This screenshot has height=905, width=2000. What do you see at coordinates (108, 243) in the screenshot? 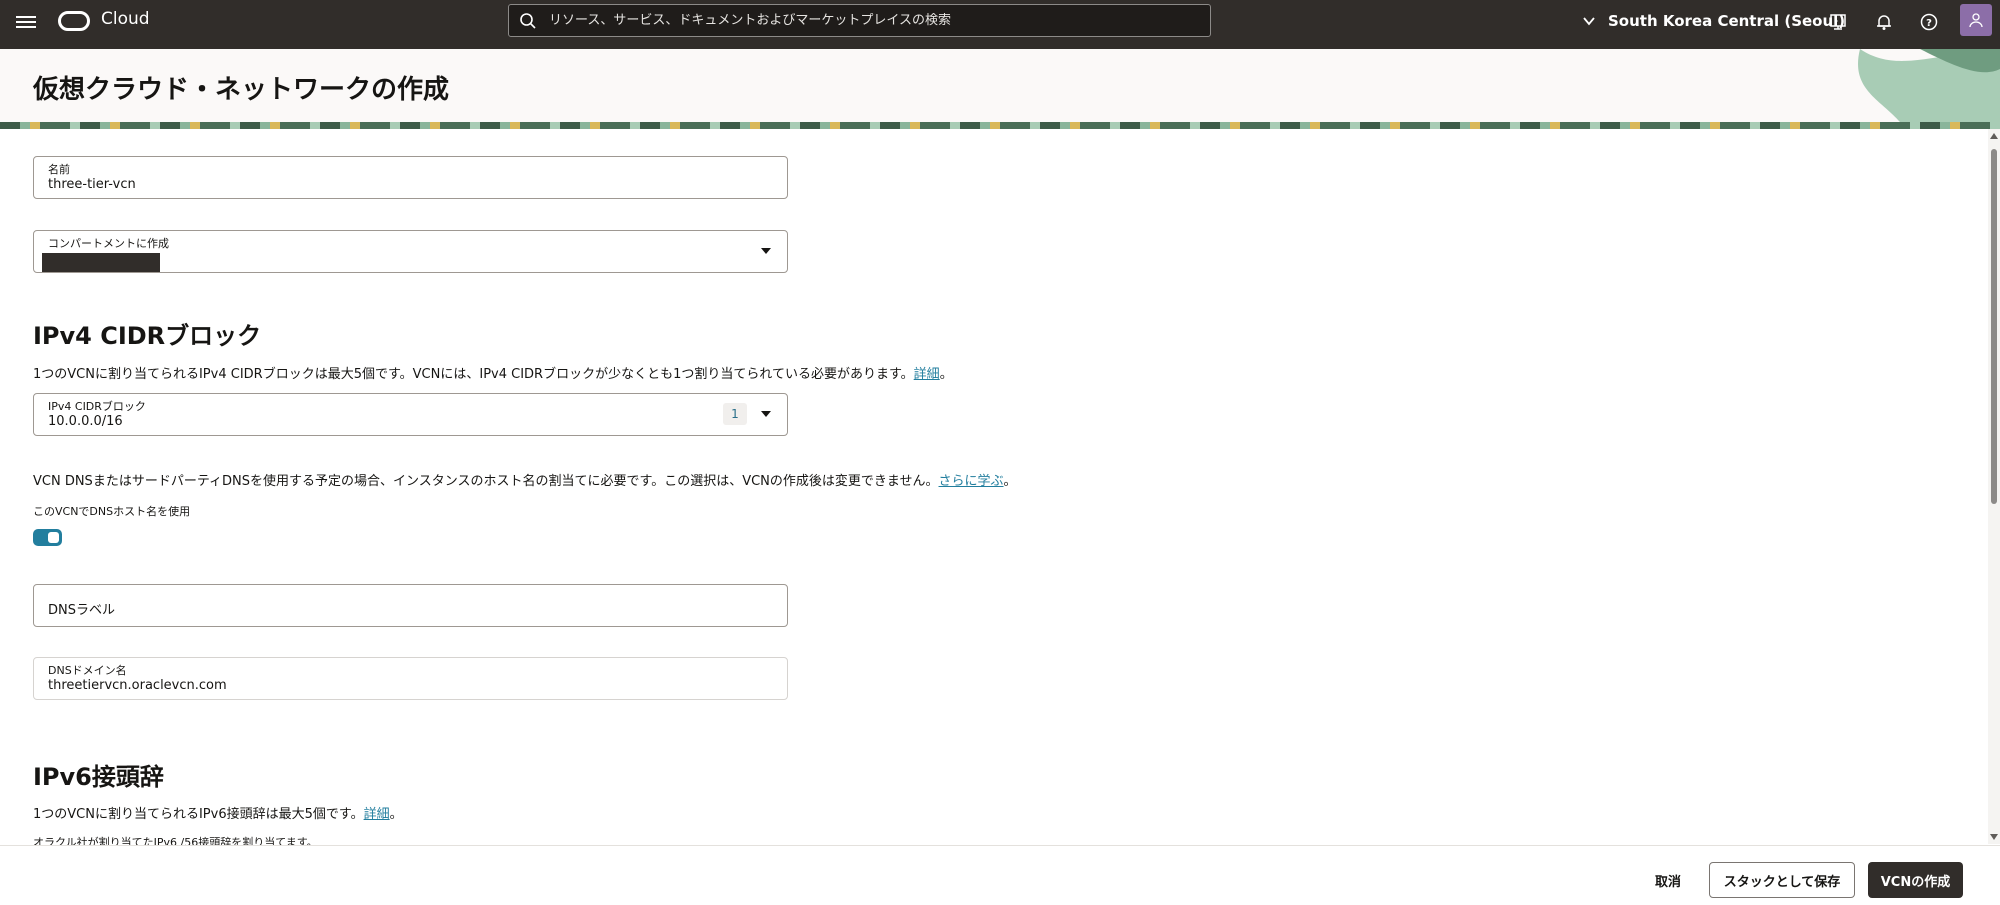
I see `compartment-select-label: コンパートメントに作成` at bounding box center [108, 243].